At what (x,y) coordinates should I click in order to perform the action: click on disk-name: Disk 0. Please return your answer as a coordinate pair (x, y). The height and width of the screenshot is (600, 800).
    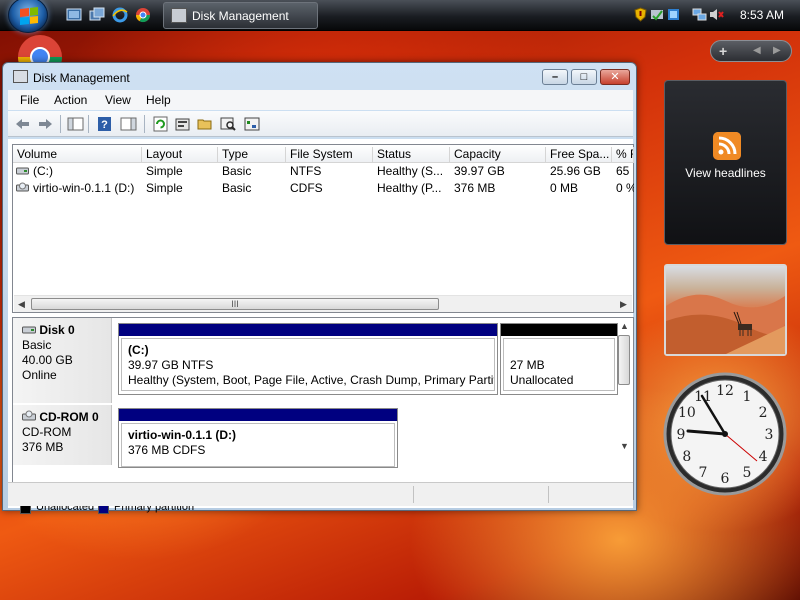
    Looking at the image, I should click on (57, 330).